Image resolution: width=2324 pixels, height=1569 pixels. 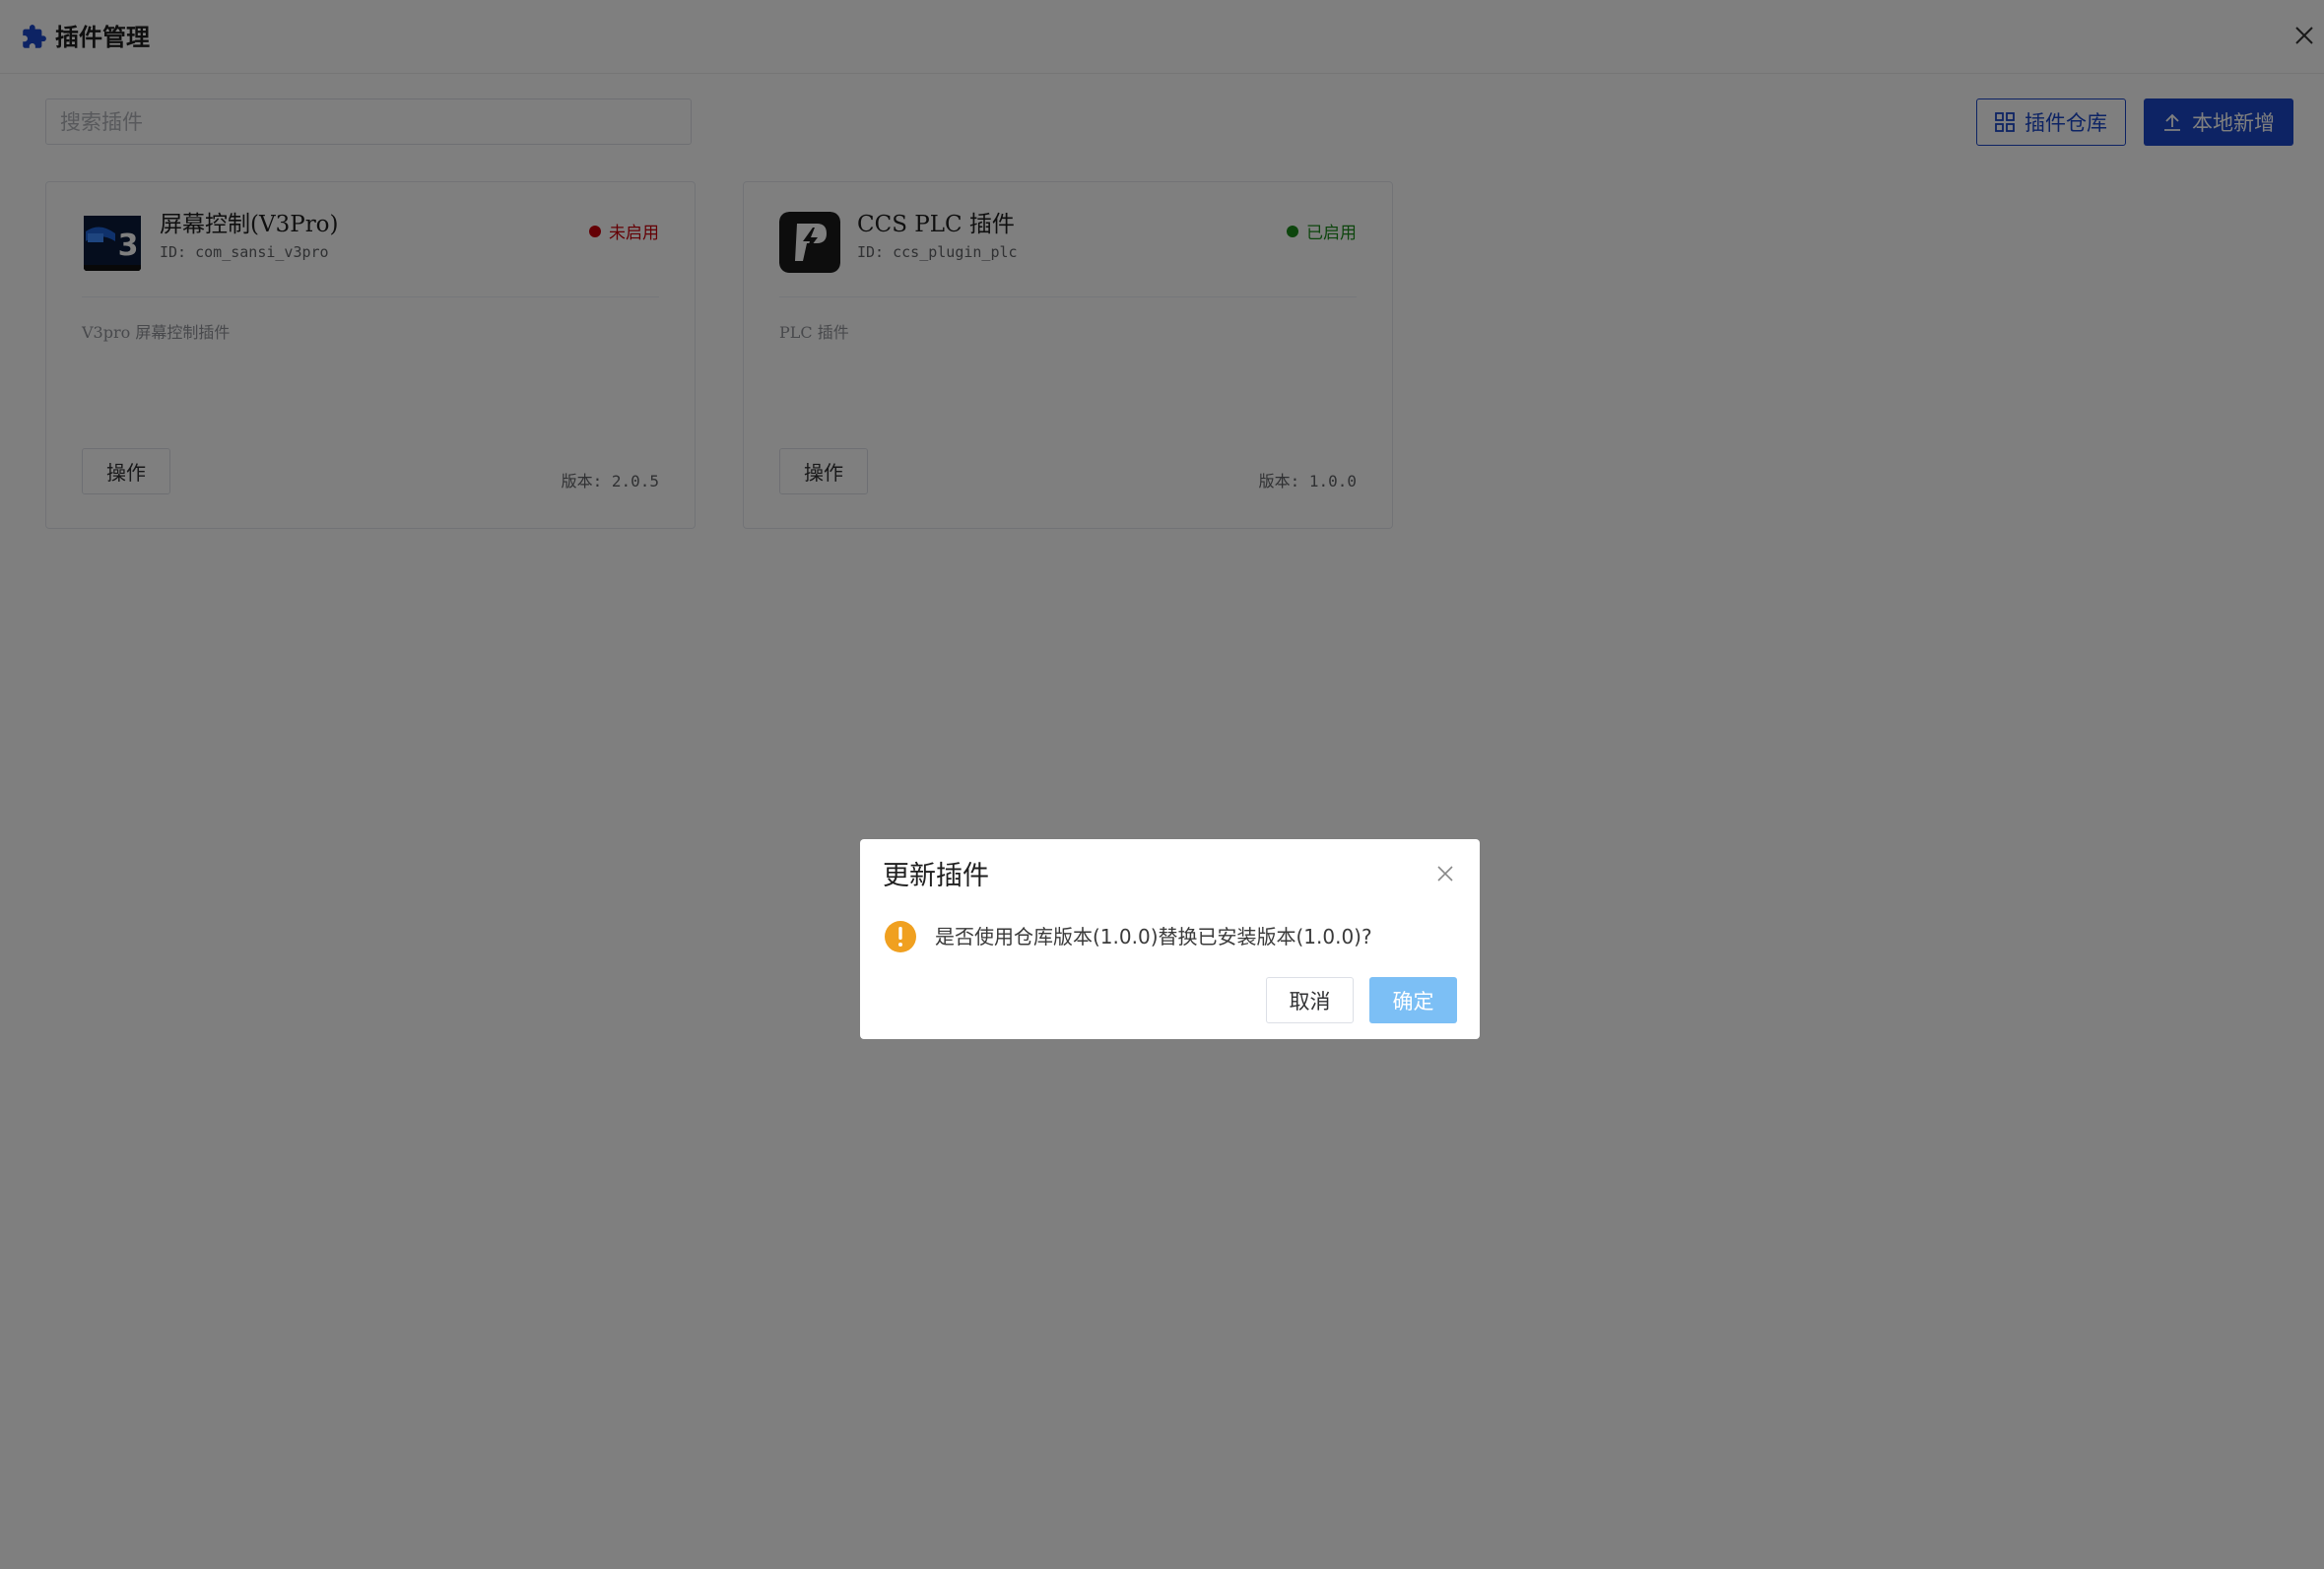 What do you see at coordinates (1310, 1000) in the screenshot?
I see `cancel-button: 取消` at bounding box center [1310, 1000].